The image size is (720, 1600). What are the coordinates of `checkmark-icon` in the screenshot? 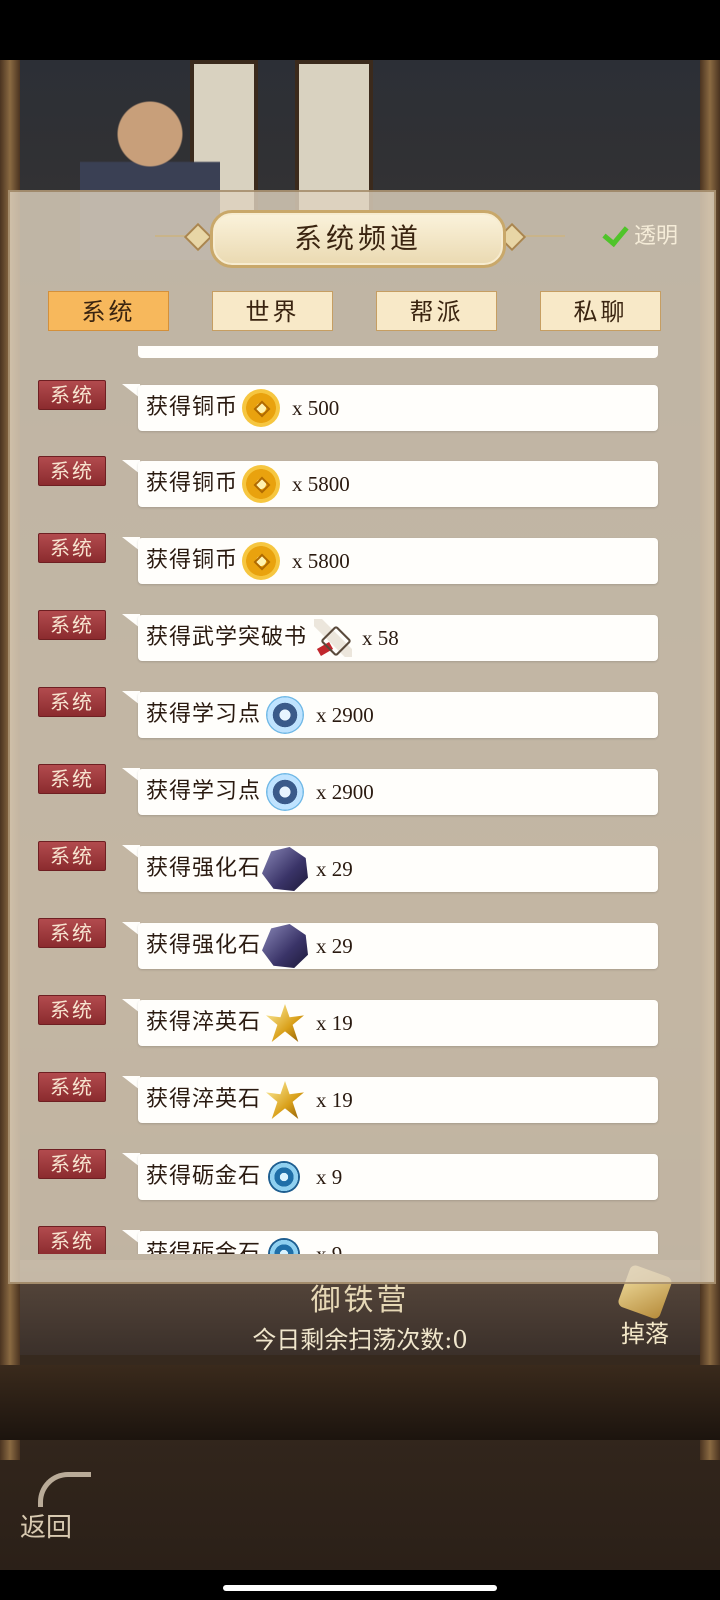 It's located at (616, 234).